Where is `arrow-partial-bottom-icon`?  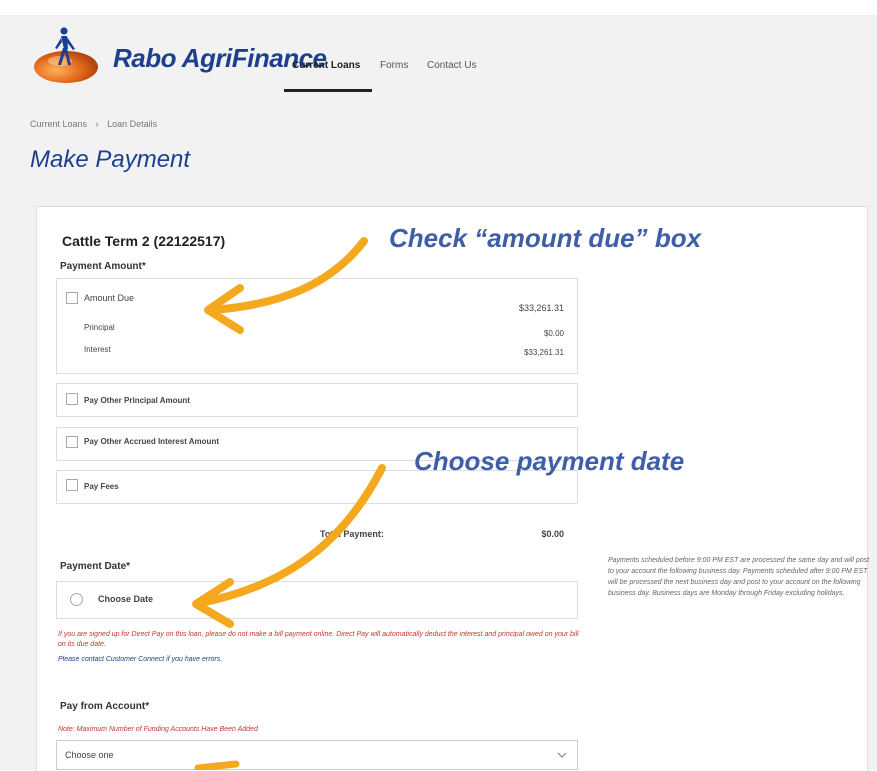 arrow-partial-bottom-icon is located at coordinates (217, 765).